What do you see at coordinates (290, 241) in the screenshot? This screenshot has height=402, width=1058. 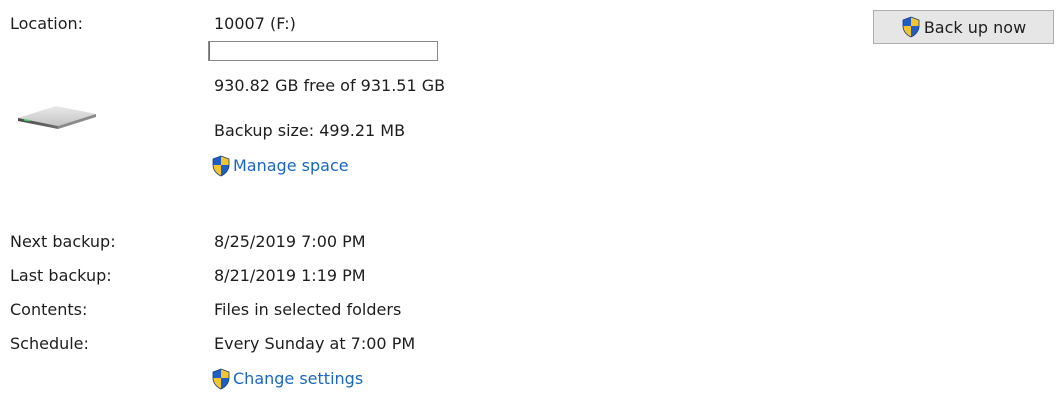 I see `next-backup-value: 8/25/2019 7:00 PM` at bounding box center [290, 241].